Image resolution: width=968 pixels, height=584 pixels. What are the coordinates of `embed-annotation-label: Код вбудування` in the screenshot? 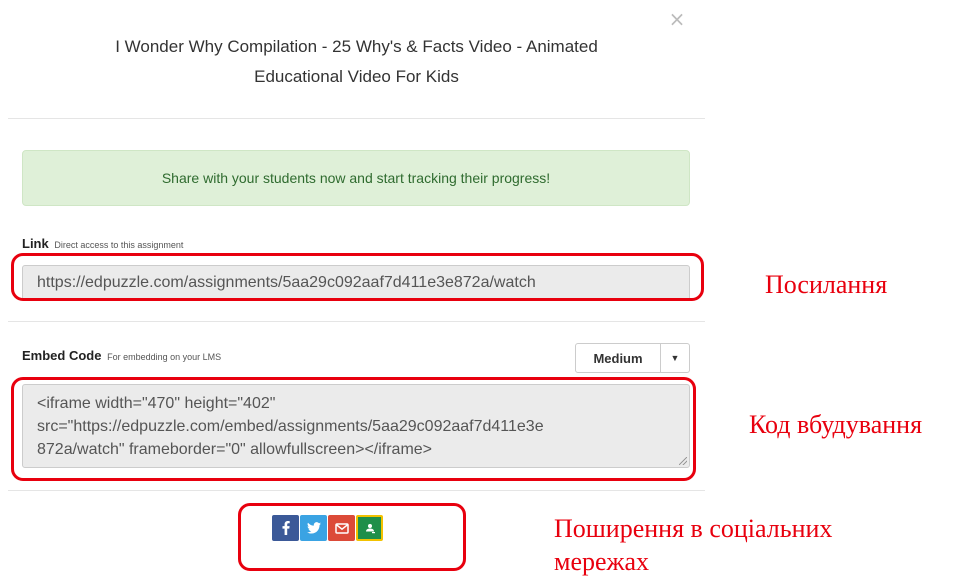 It's located at (836, 424).